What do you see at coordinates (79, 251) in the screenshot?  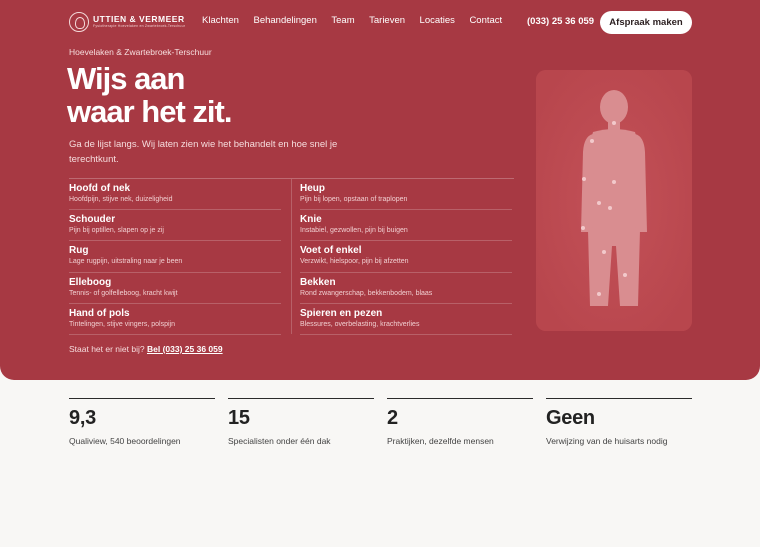 I see `complaint-title: Rug` at bounding box center [79, 251].